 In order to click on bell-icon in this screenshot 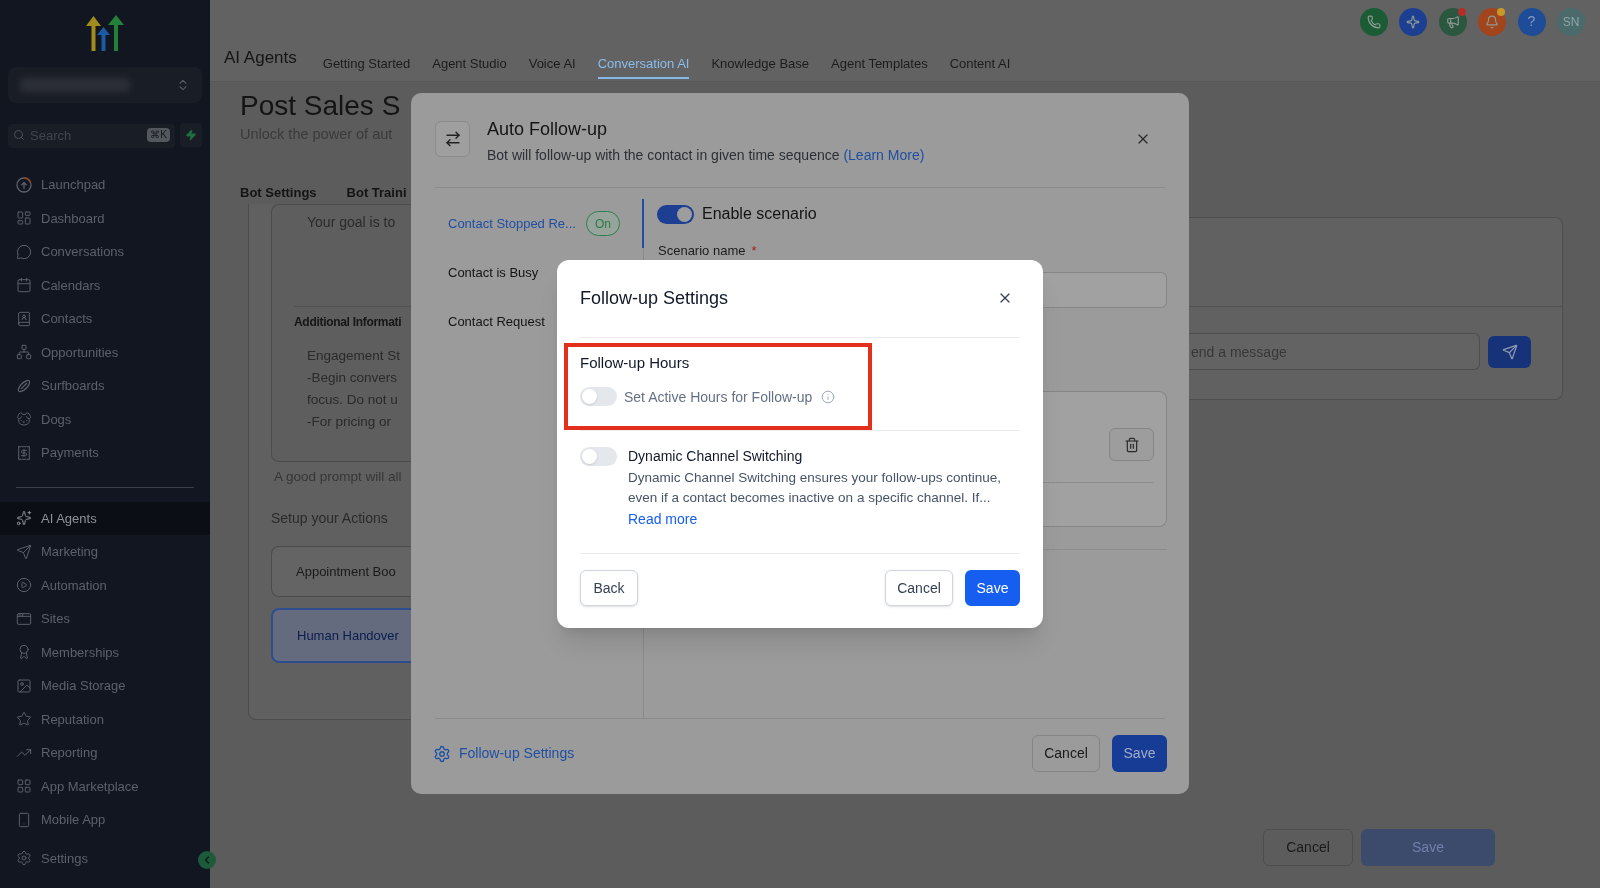, I will do `click(1492, 21)`.